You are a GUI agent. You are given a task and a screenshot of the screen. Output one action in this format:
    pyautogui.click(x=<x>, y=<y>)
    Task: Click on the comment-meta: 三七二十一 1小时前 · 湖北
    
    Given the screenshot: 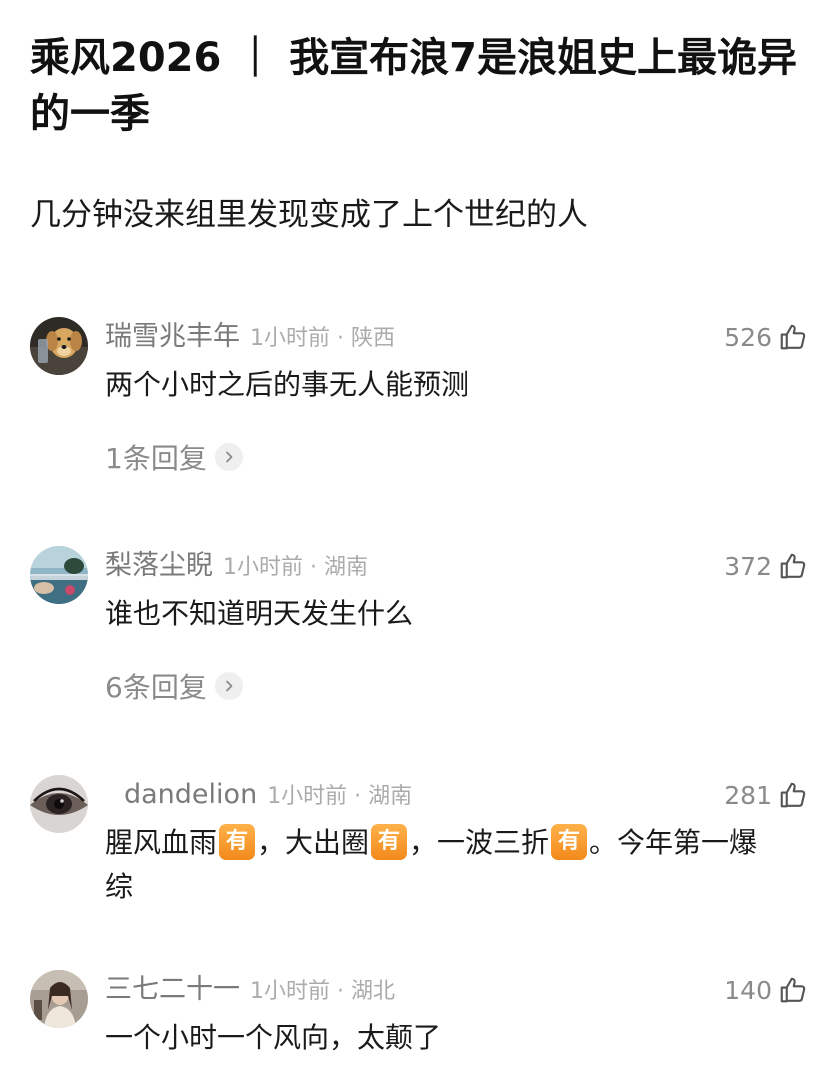 What is the action you would take?
    pyautogui.click(x=250, y=990)
    